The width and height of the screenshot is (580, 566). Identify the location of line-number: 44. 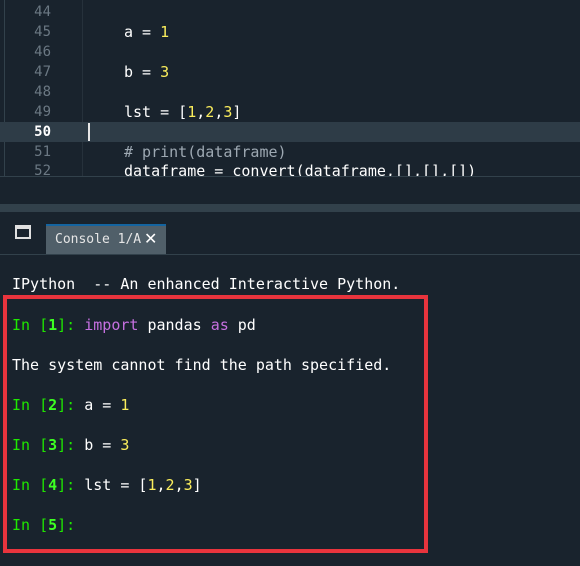
(42, 12).